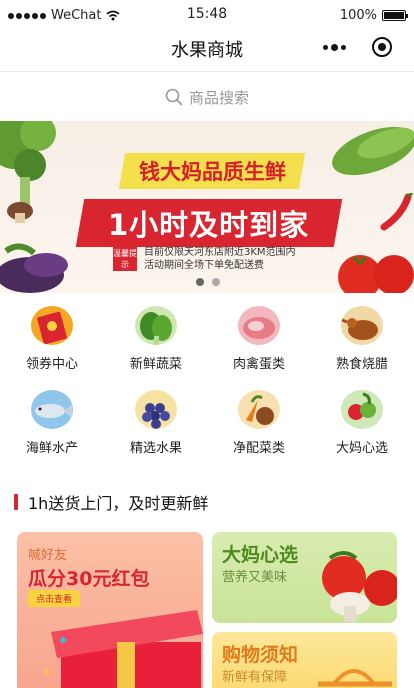  What do you see at coordinates (28, 164) in the screenshot?
I see `broccoli-decoration` at bounding box center [28, 164].